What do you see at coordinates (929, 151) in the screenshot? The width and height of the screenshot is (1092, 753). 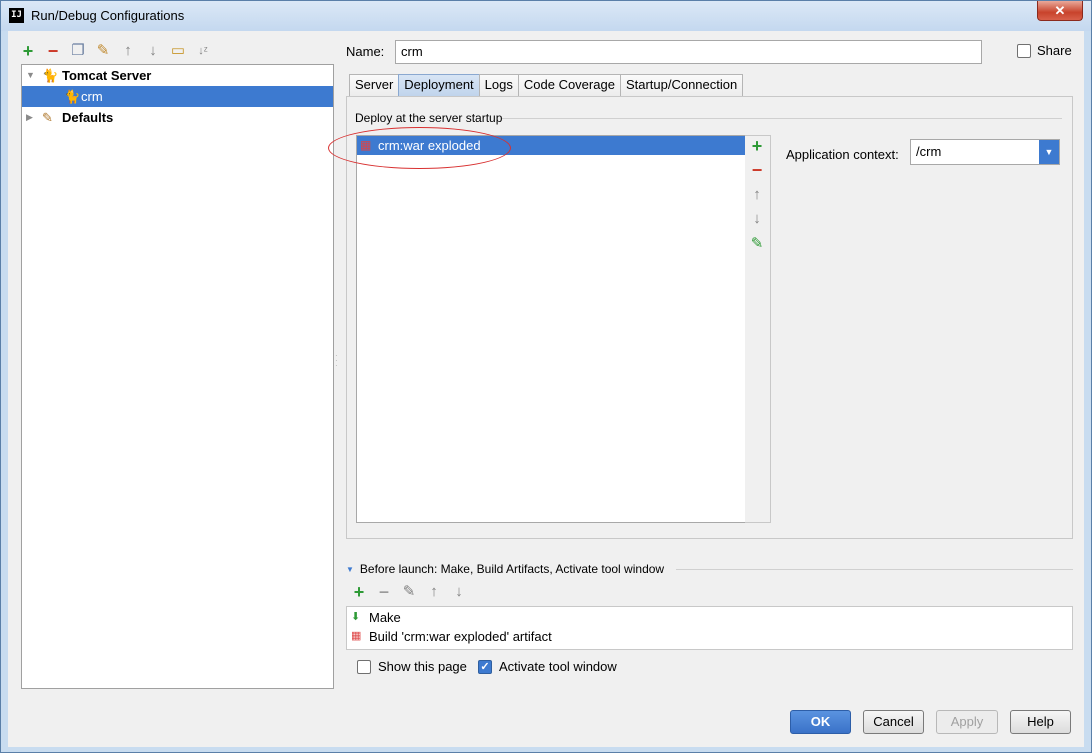 I see `app-context-value: /crm` at bounding box center [929, 151].